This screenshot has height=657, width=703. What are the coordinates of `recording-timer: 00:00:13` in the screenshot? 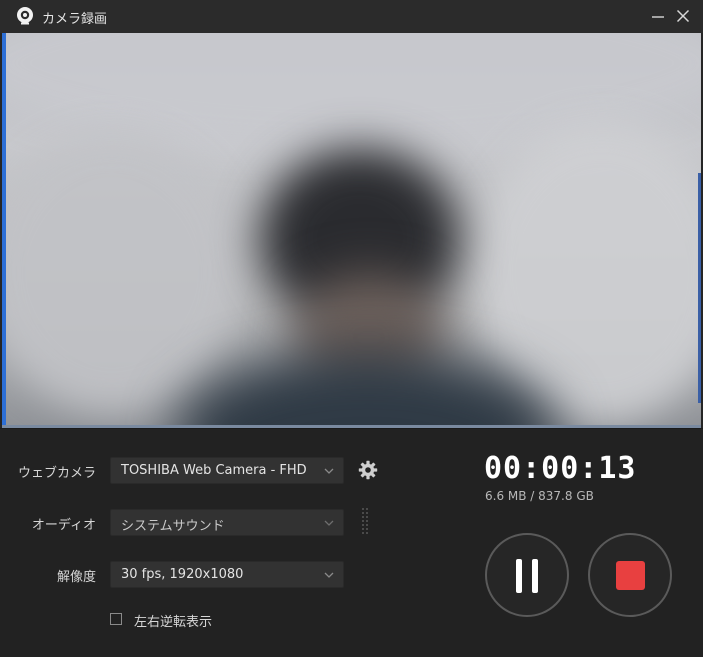 It's located at (560, 468).